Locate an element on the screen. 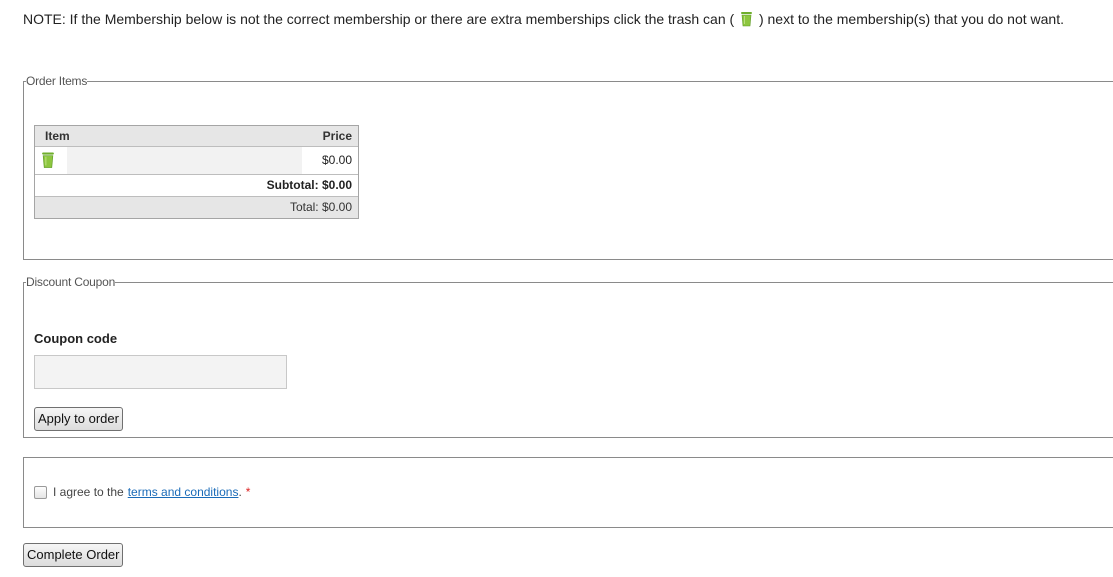  coupon-code-label: Coupon code is located at coordinates (76, 338).